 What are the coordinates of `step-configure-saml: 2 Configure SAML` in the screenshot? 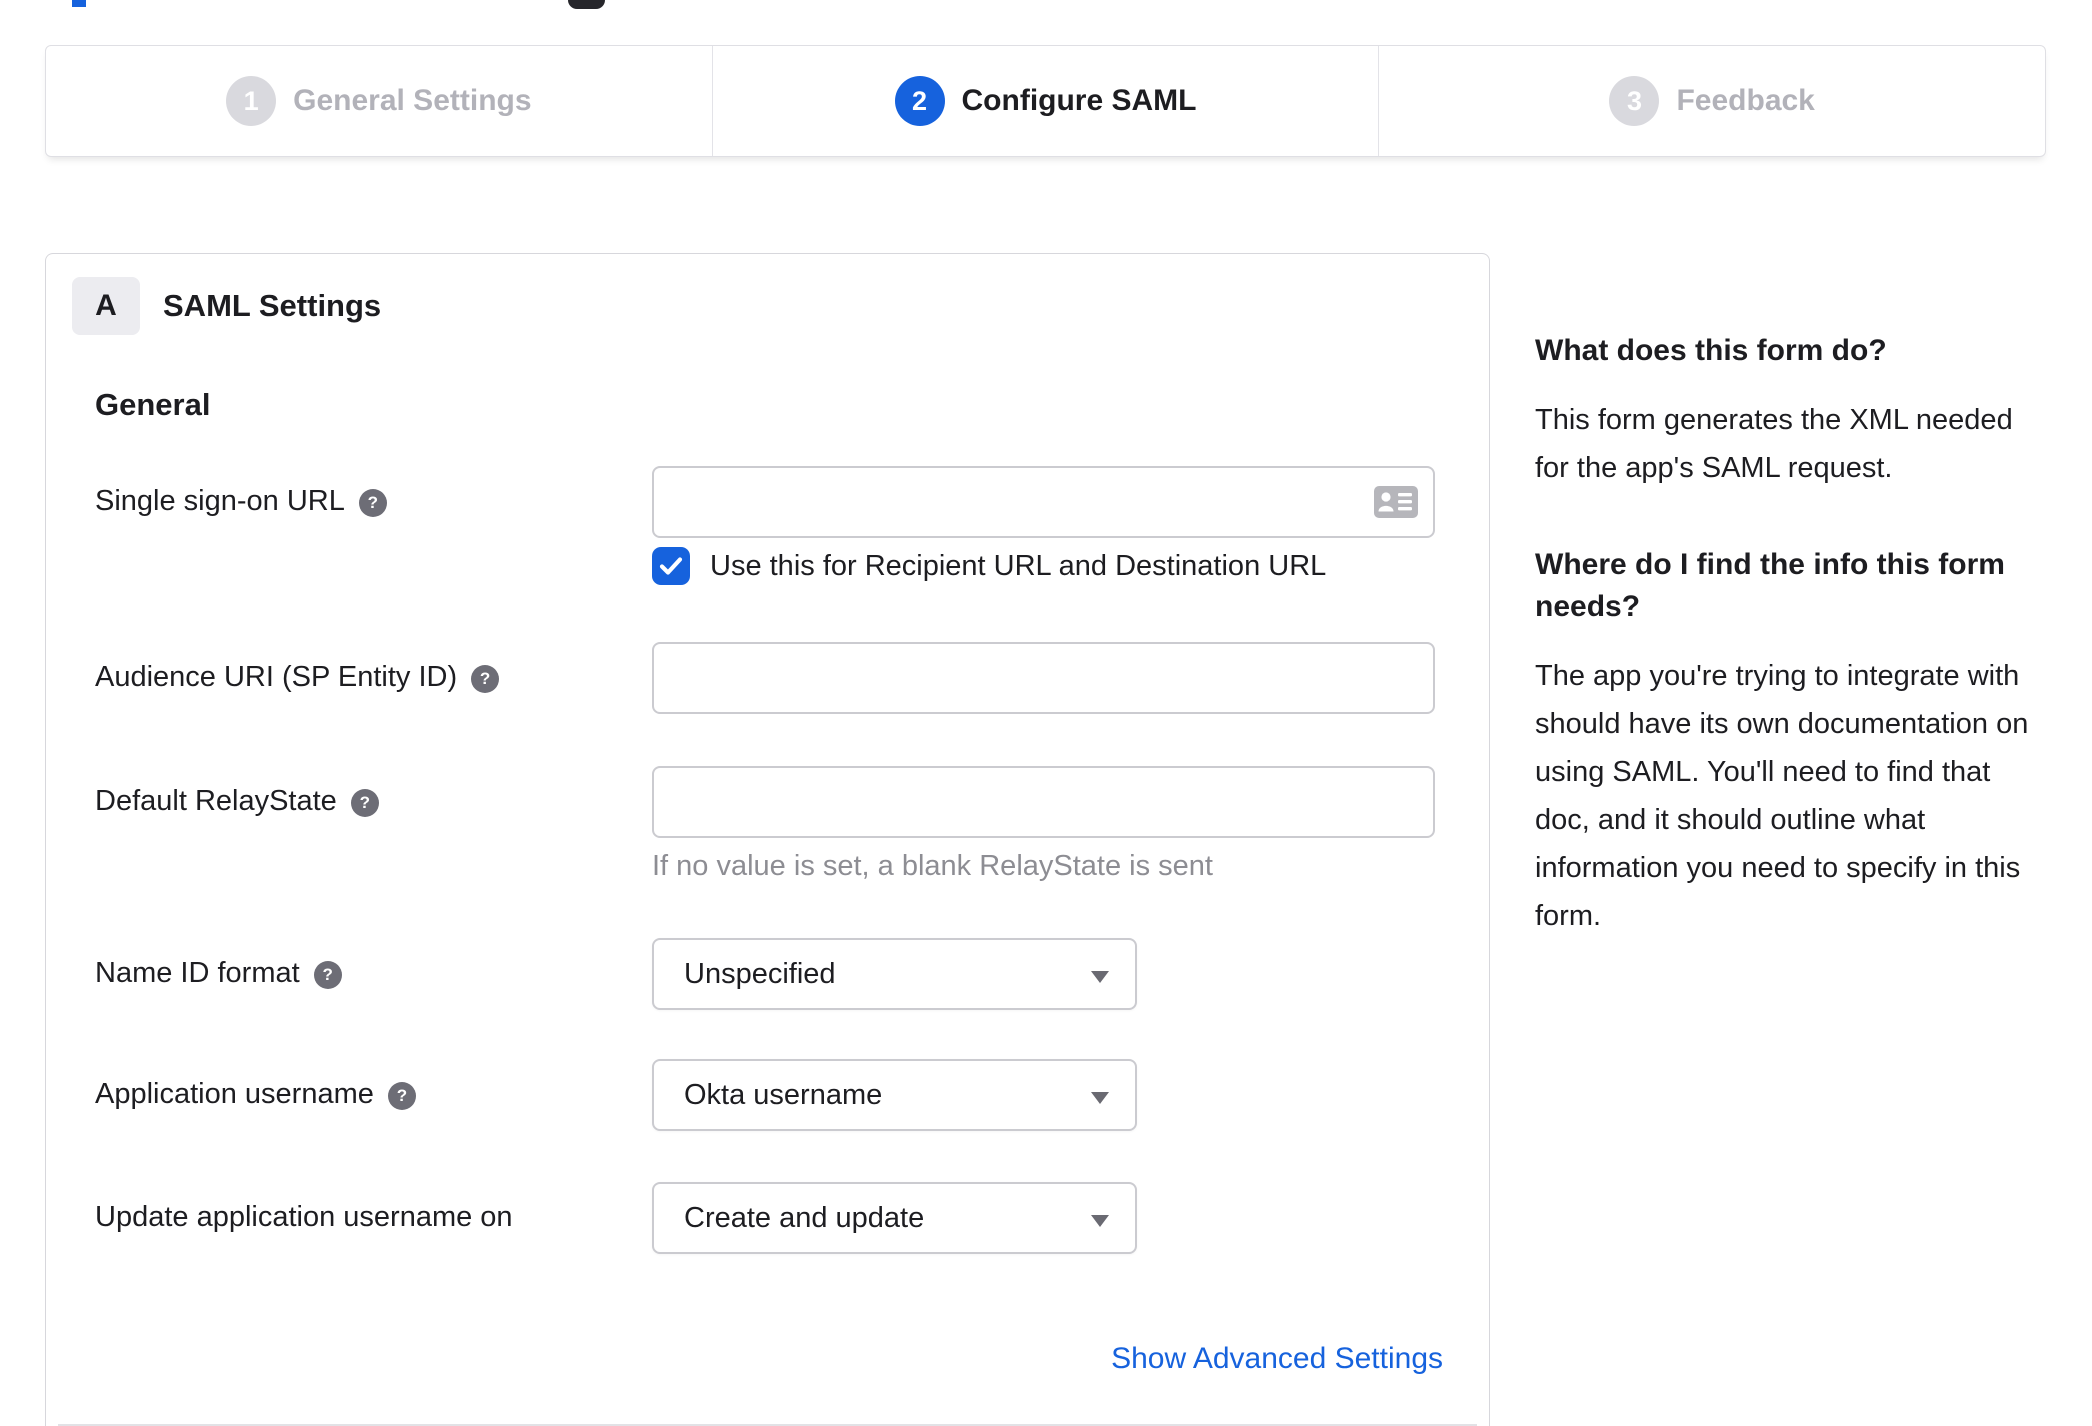 It's located at (1046, 101).